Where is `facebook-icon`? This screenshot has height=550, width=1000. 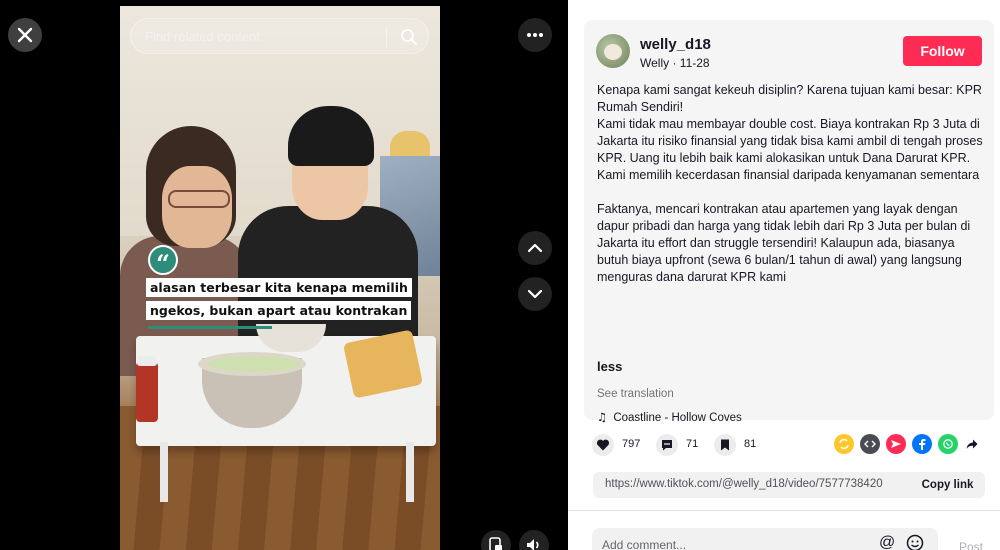 facebook-icon is located at coordinates (922, 444).